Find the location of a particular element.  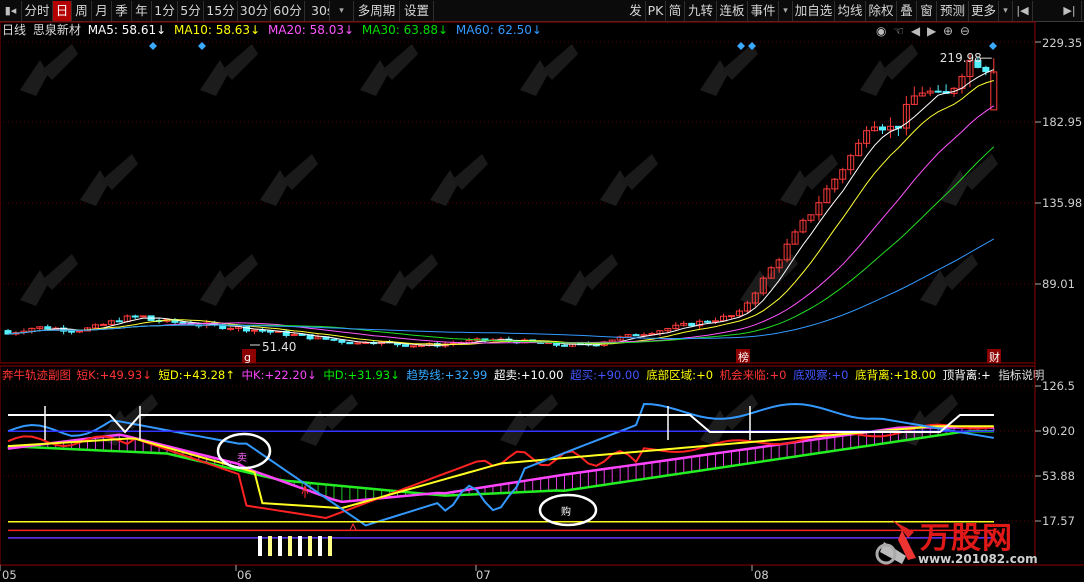

short-d-line is located at coordinates (500, 467).